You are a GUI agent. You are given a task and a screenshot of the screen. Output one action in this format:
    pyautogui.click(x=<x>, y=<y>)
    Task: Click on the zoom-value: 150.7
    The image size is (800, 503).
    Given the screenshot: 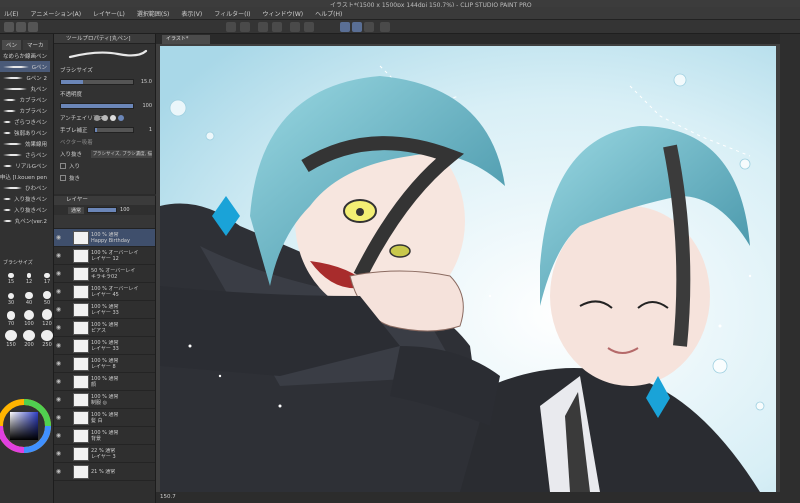 What is the action you would take?
    pyautogui.click(x=168, y=497)
    